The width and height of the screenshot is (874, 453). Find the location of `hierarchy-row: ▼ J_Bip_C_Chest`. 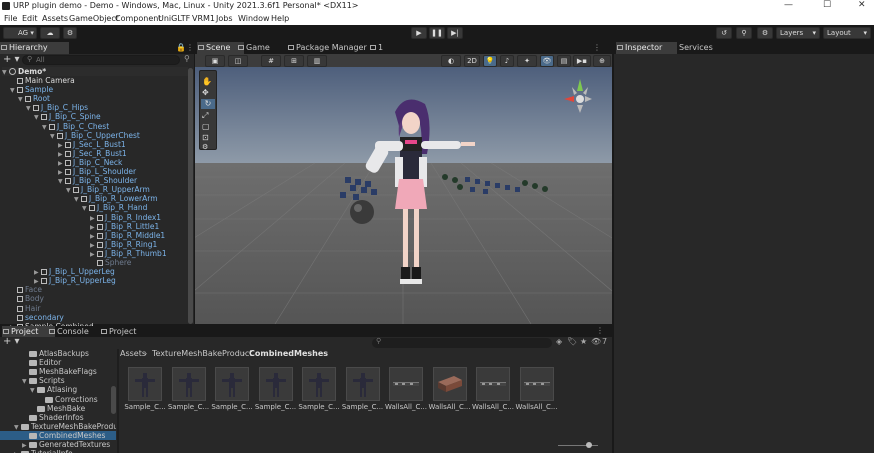

hierarchy-row: ▼ J_Bip_C_Chest is located at coordinates (75, 126).